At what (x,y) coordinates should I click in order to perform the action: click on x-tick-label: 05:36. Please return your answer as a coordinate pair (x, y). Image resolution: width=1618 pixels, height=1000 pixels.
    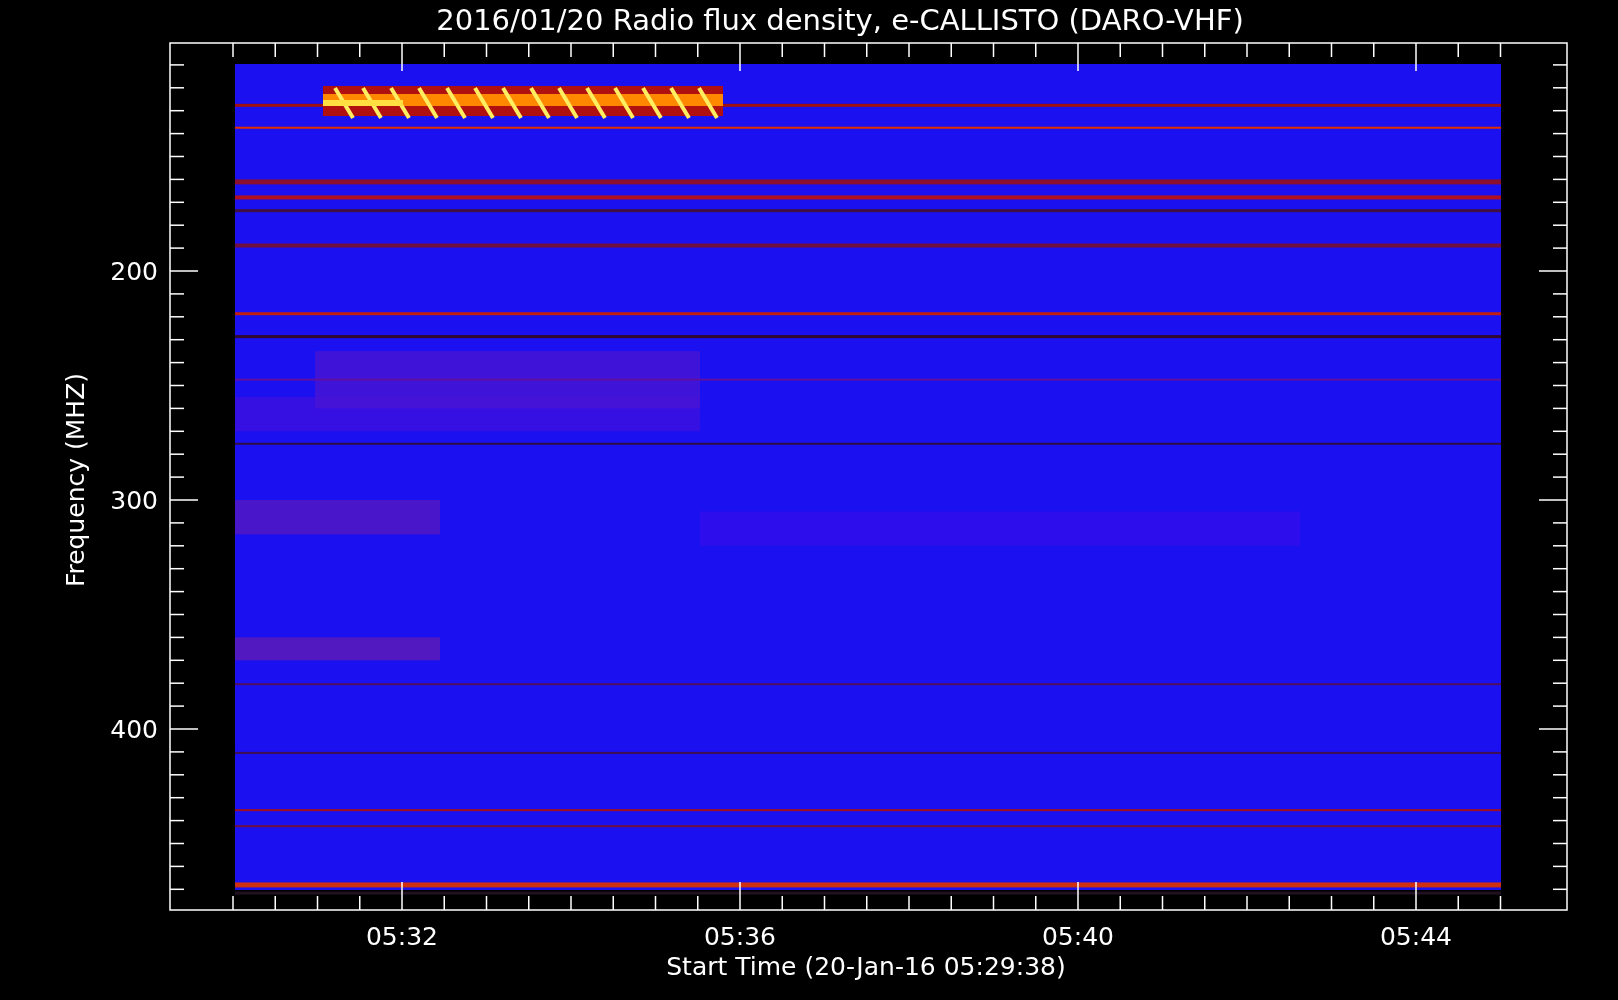
    Looking at the image, I should click on (740, 936).